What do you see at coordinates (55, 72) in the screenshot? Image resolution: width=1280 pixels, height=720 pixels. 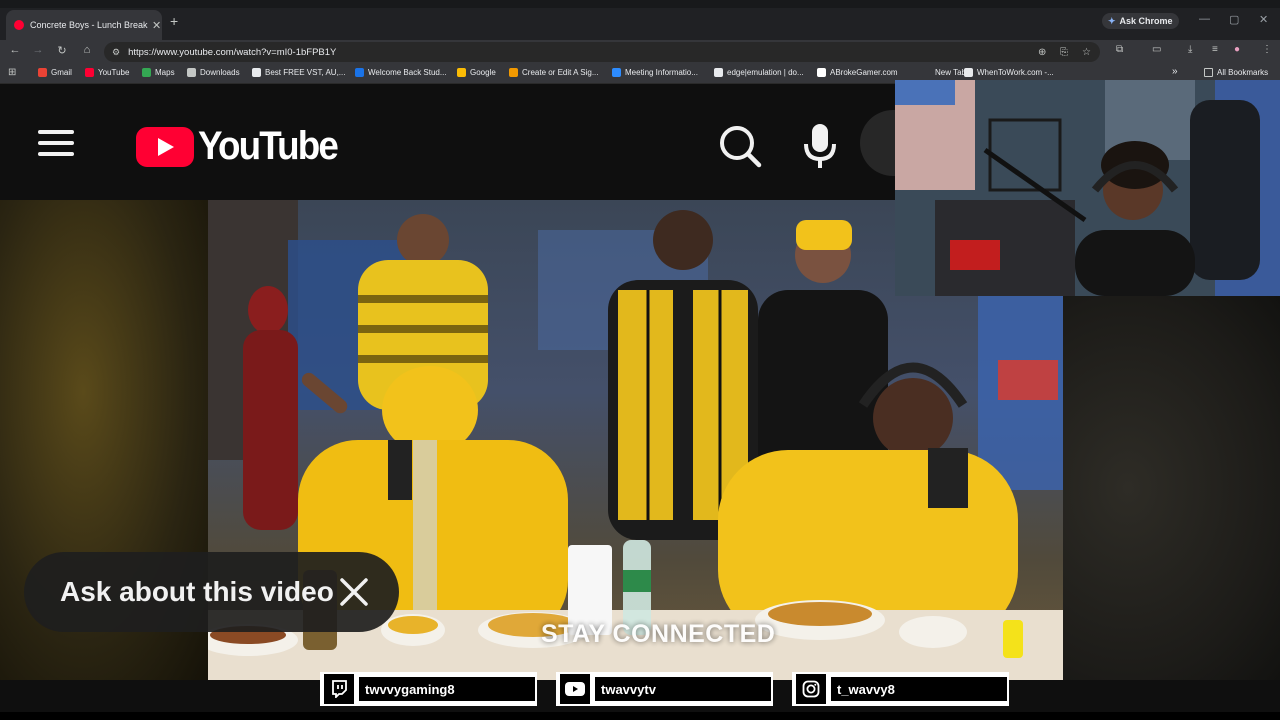 I see `bookmark-item: Gmail` at bounding box center [55, 72].